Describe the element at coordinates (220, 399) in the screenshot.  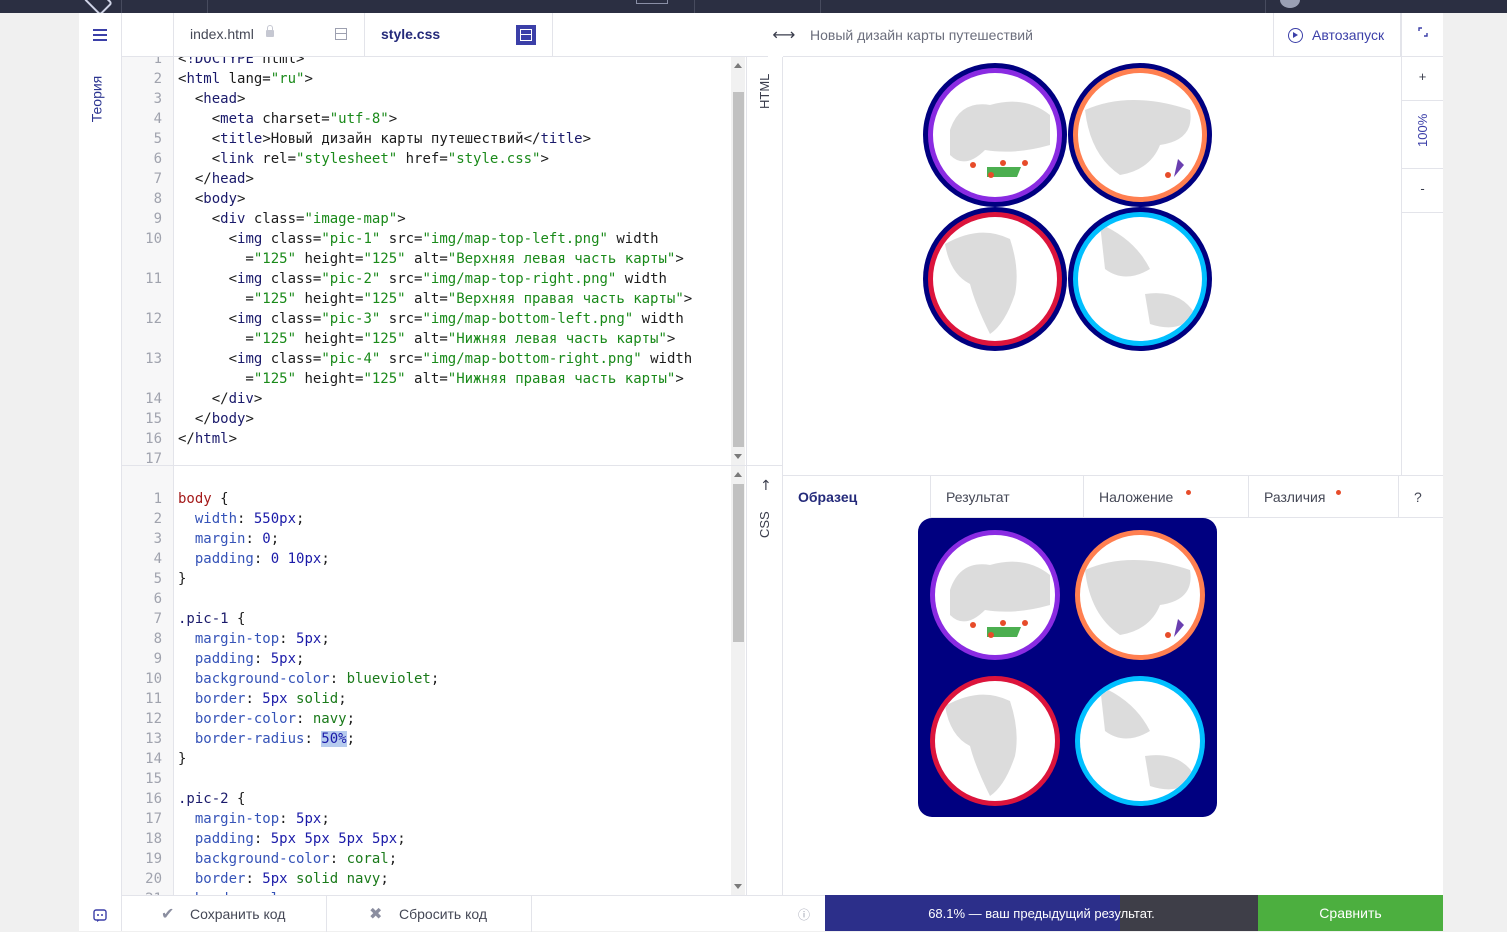
I see `code-line: </div>` at that location.